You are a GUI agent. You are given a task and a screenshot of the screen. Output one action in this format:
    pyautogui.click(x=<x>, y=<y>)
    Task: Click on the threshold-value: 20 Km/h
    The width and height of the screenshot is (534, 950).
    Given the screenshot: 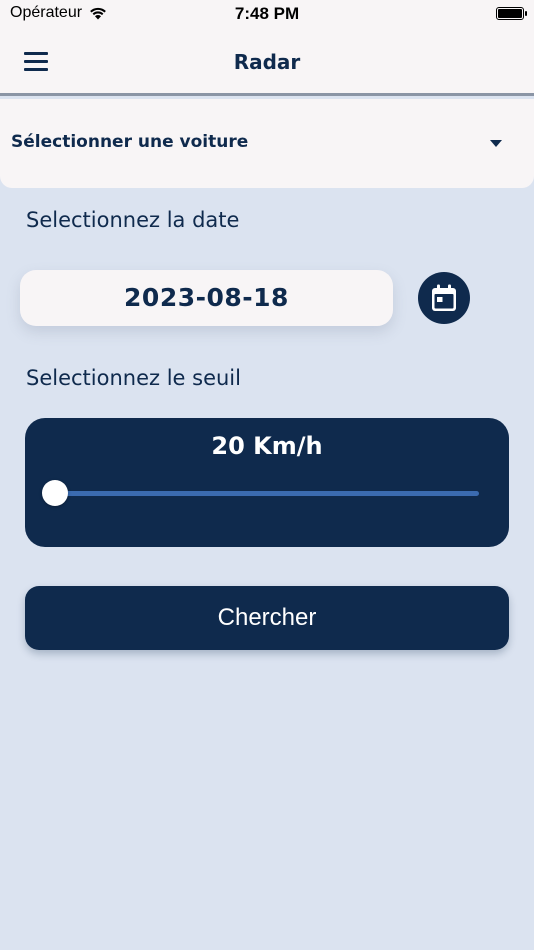 What is the action you would take?
    pyautogui.click(x=267, y=446)
    